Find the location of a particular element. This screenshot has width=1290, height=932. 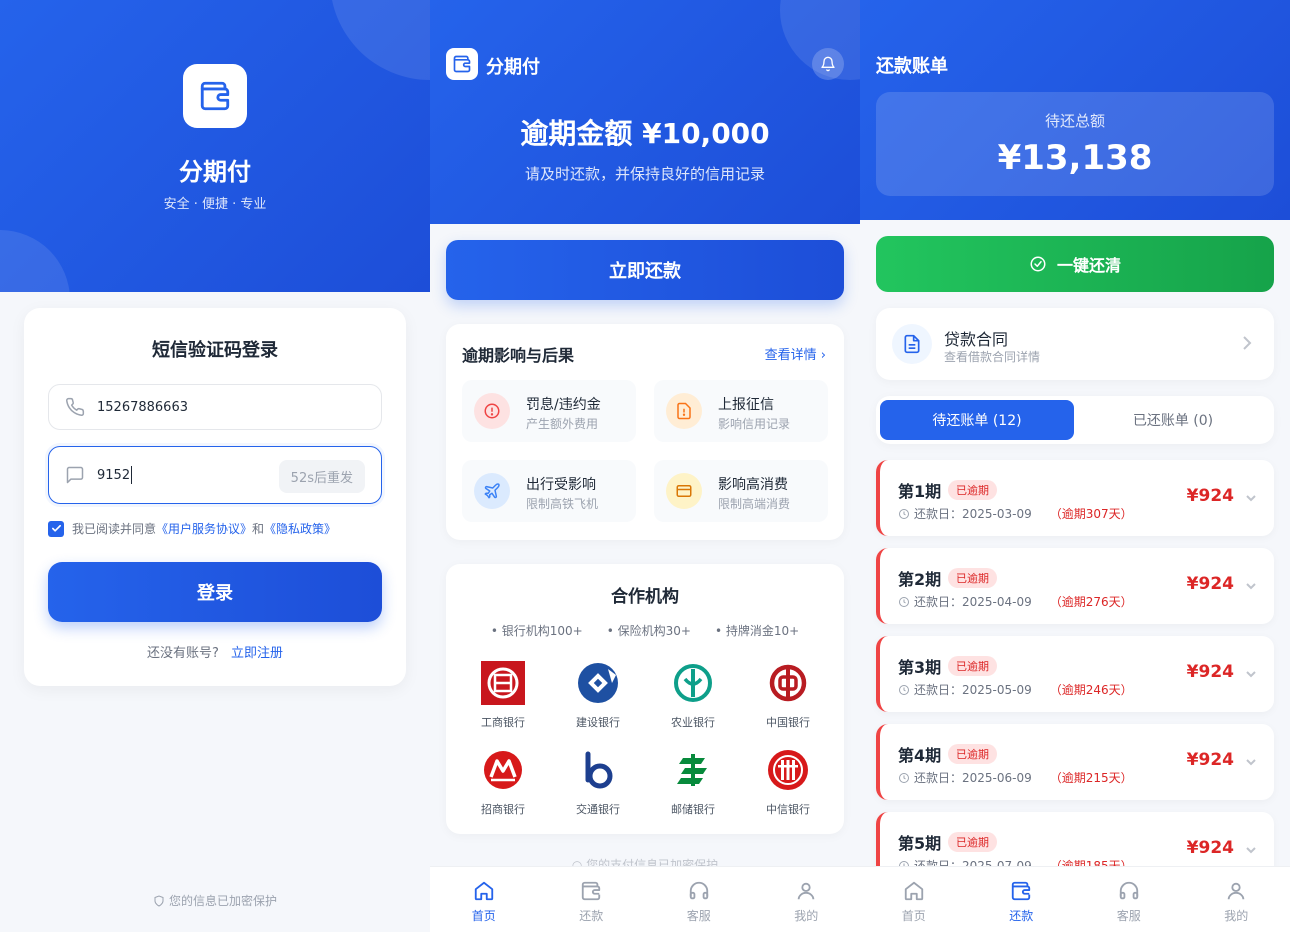

bill-date: 还款日：2025-04-09 （逾期276天） is located at coordinates (1015, 601).